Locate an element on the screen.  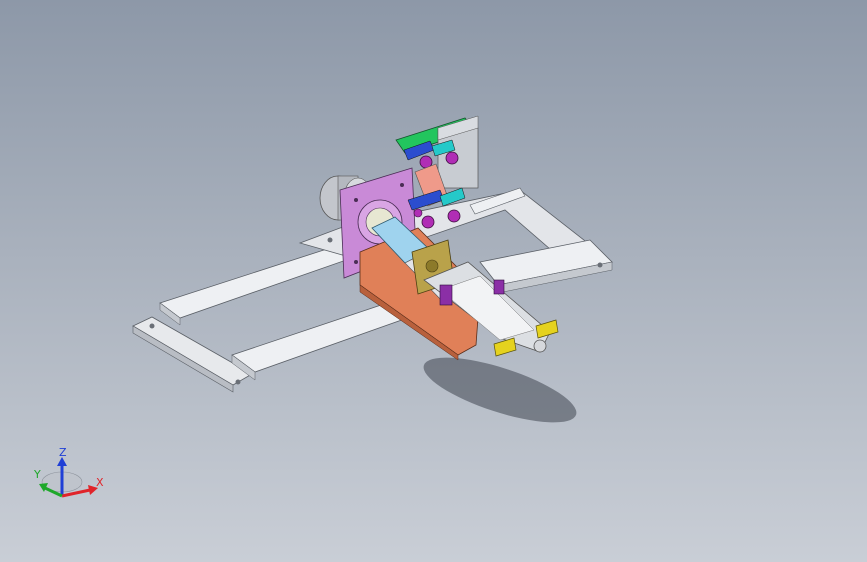
triad-z-label: Z is located at coordinates (63, 452).